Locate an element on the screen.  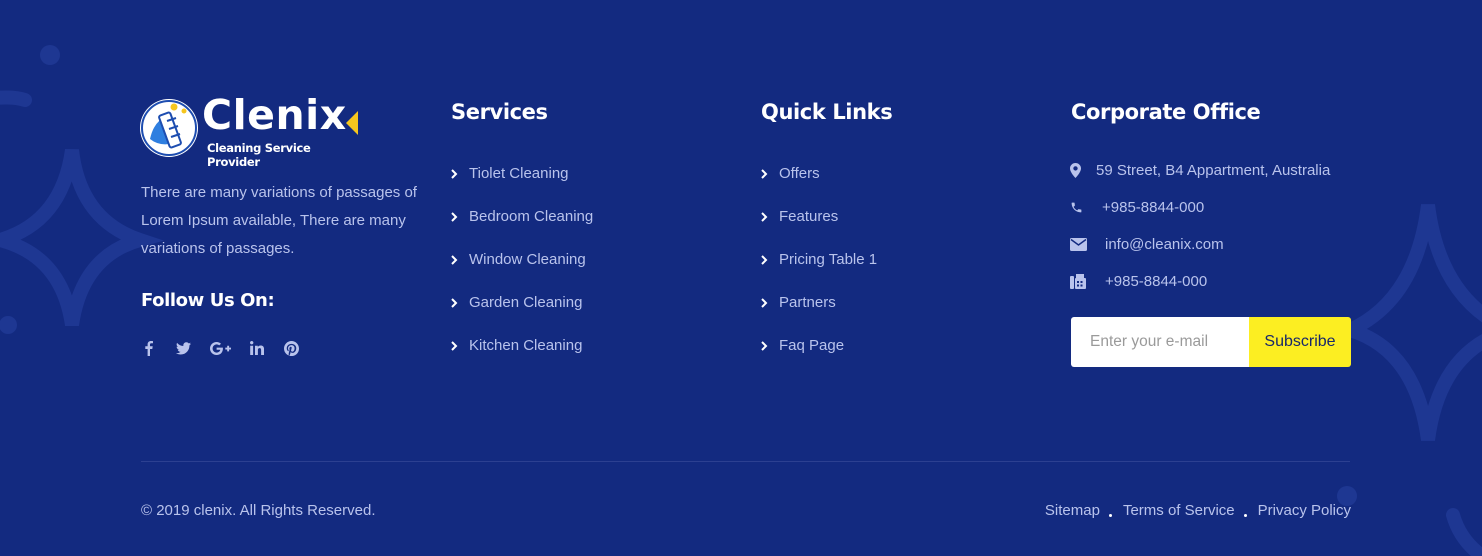
services-item-label: Window Cleaning is located at coordinates (527, 259).